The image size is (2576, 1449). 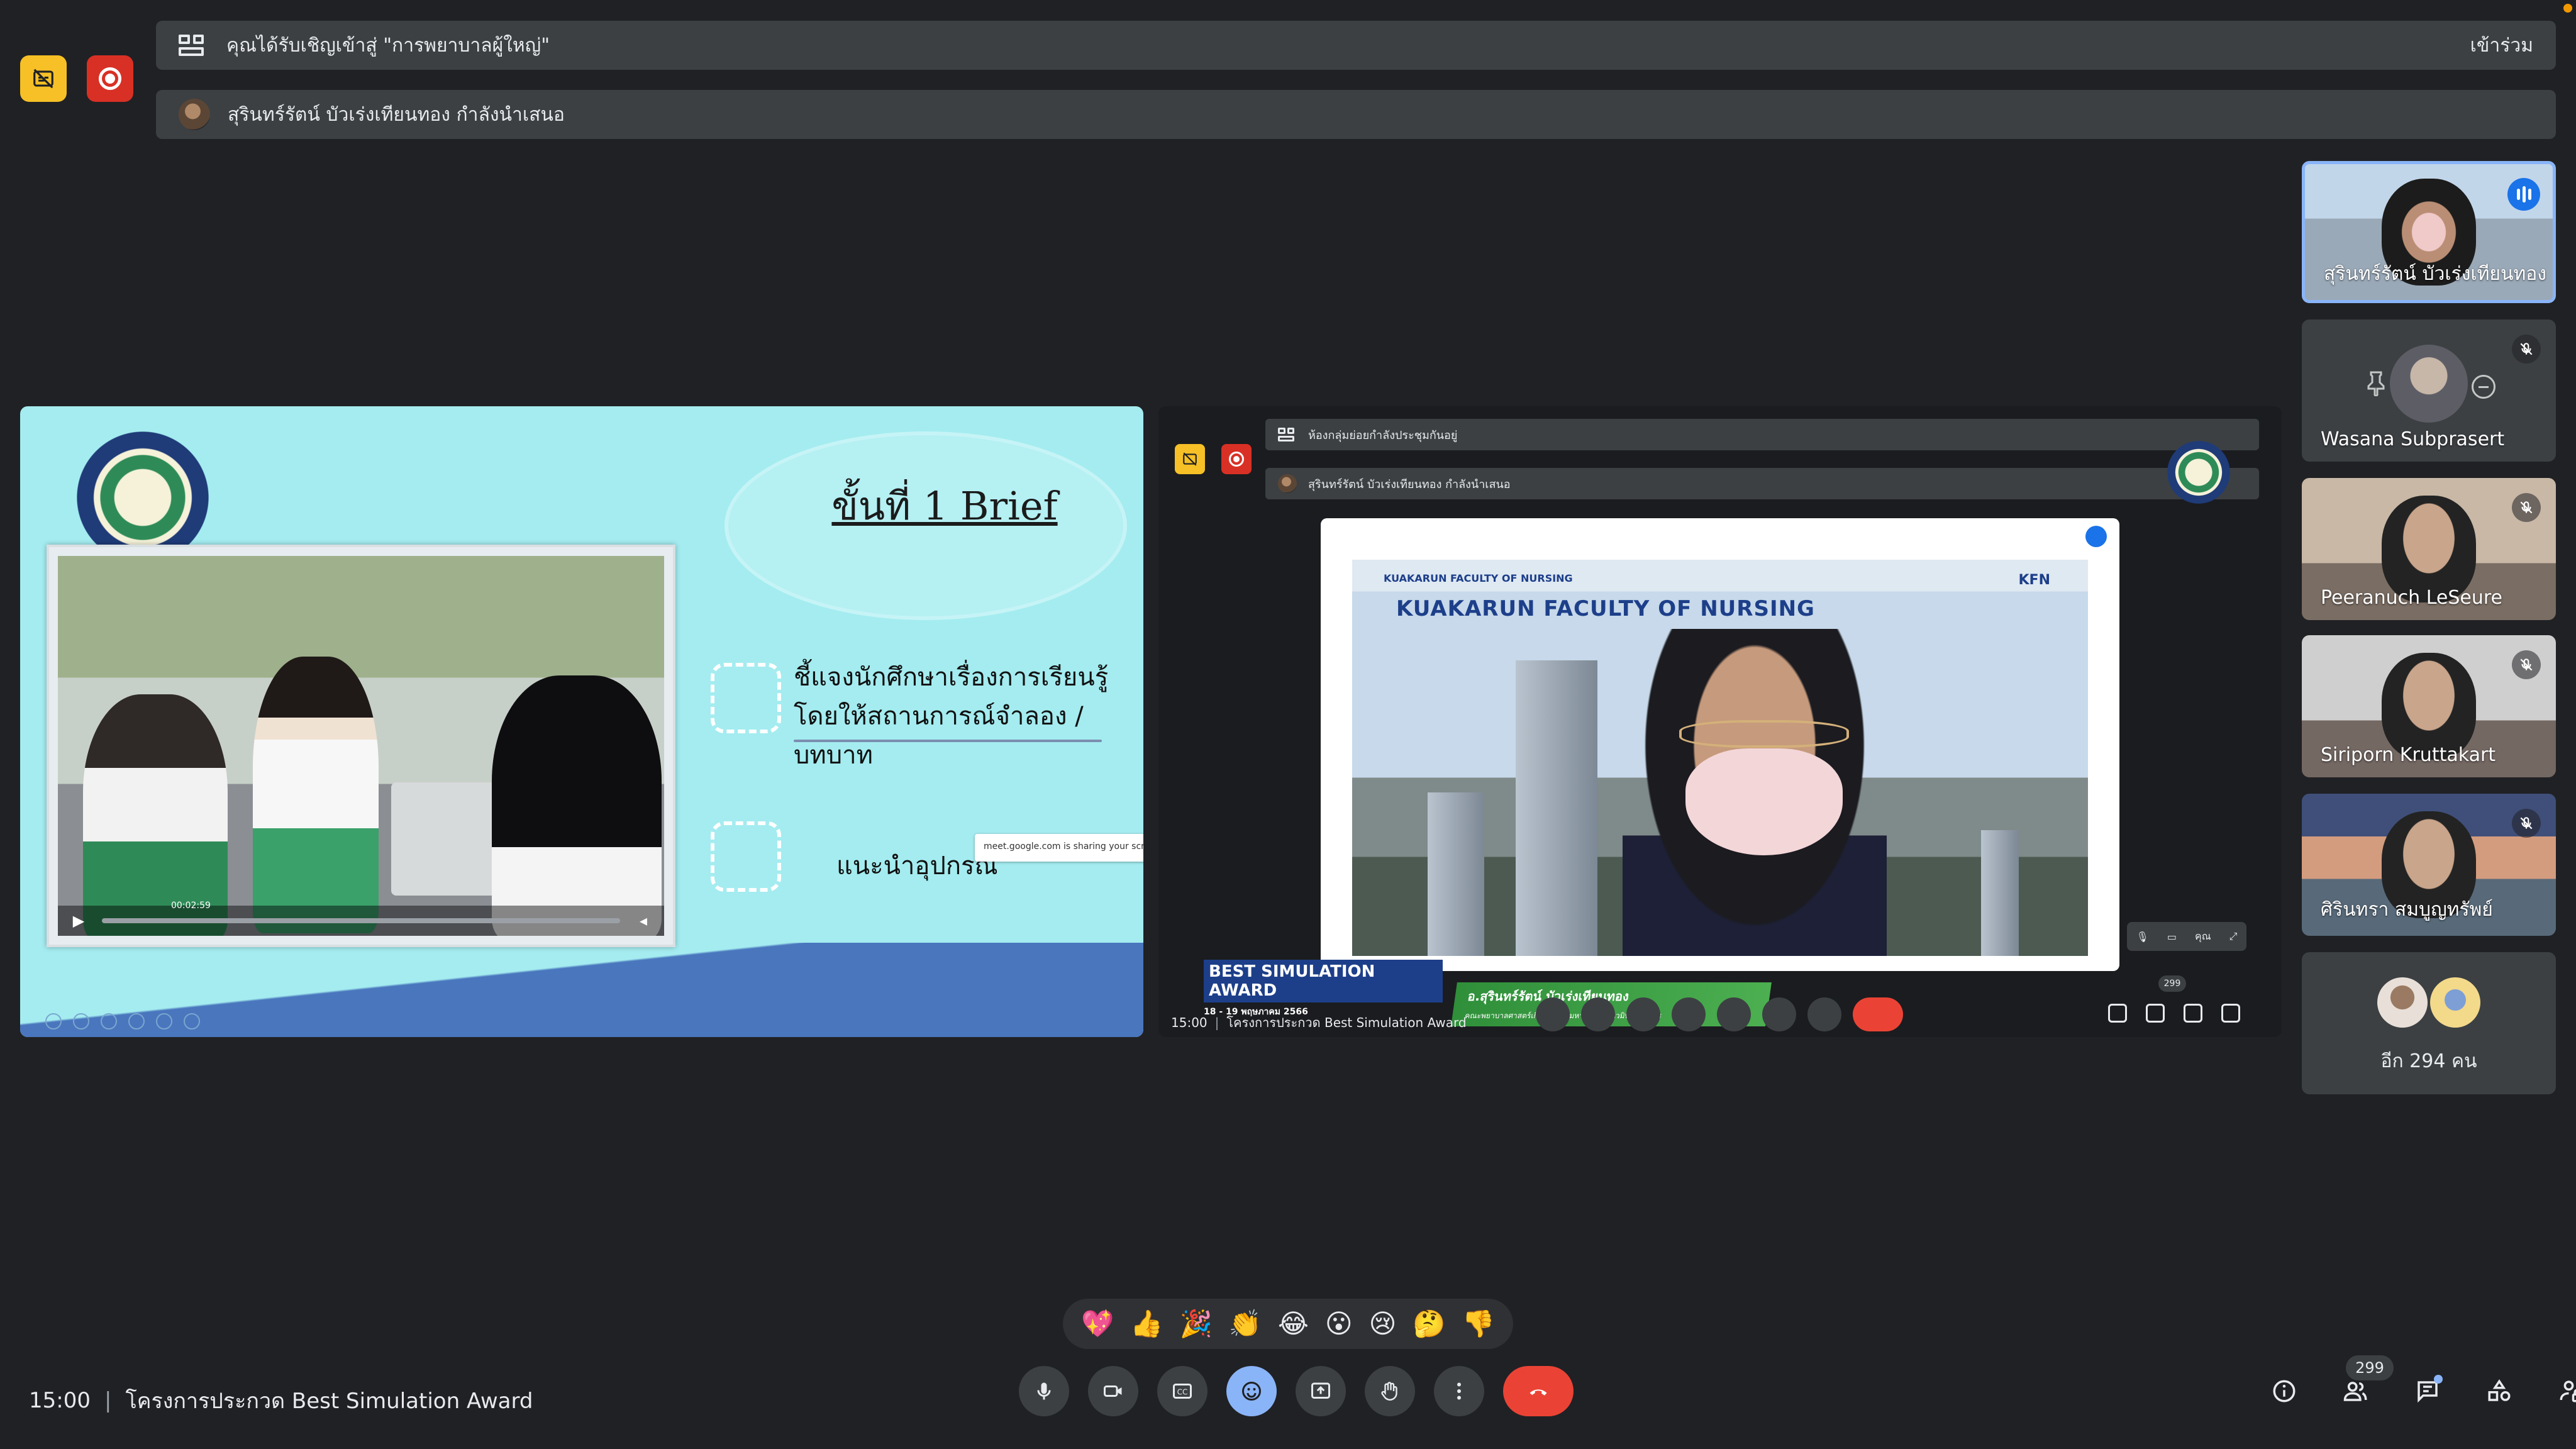 I want to click on participant-tile: Wasana Subprasert, so click(x=2429, y=390).